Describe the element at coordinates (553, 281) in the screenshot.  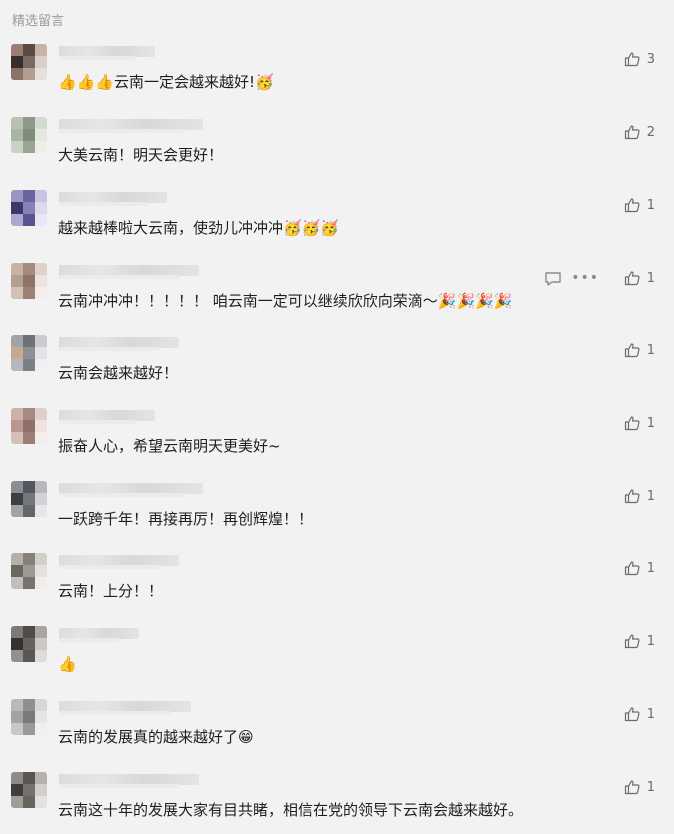
I see `comment-reply-icon` at that location.